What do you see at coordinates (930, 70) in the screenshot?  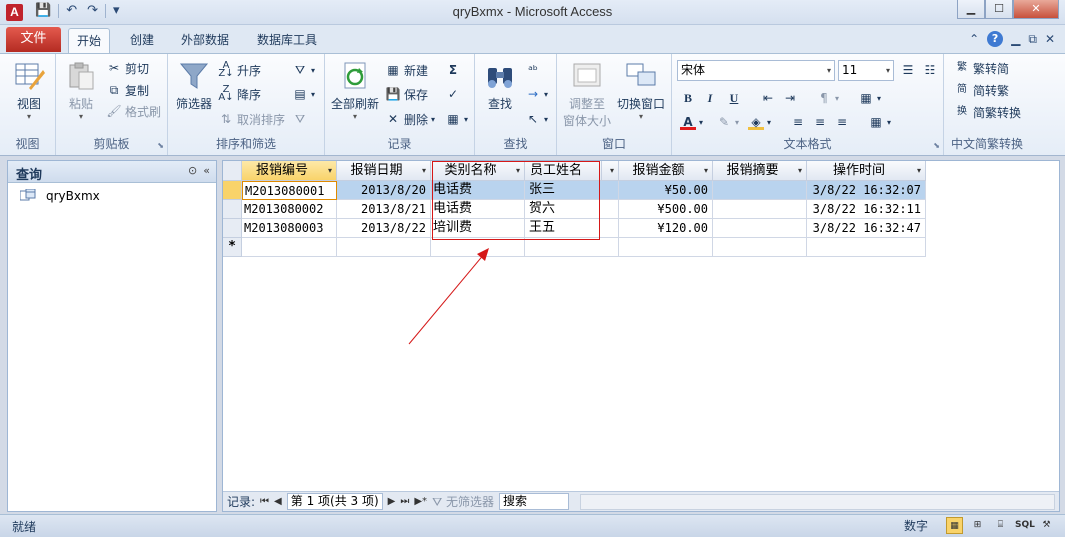 I see `numbering-button: ☷` at bounding box center [930, 70].